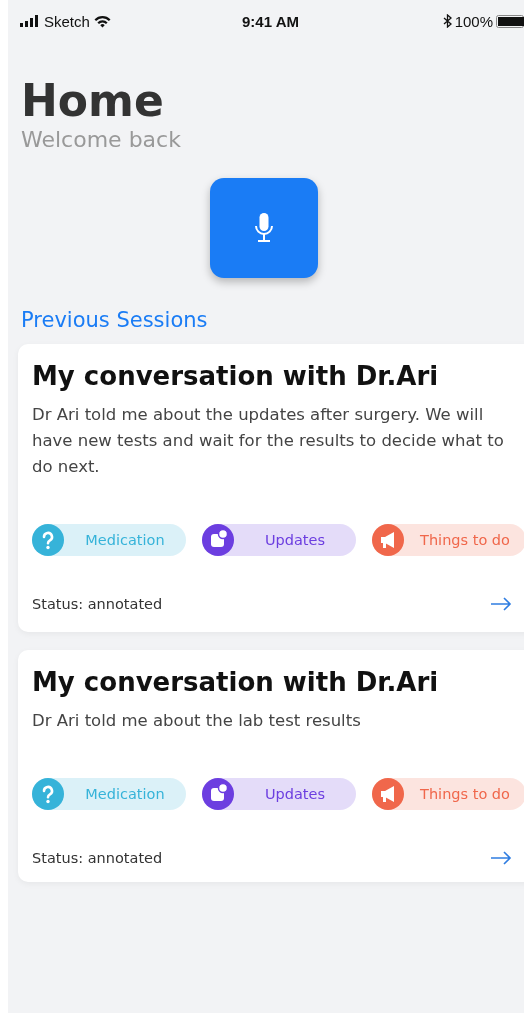  Describe the element at coordinates (102, 21) in the screenshot. I see `wifi-icon` at that location.